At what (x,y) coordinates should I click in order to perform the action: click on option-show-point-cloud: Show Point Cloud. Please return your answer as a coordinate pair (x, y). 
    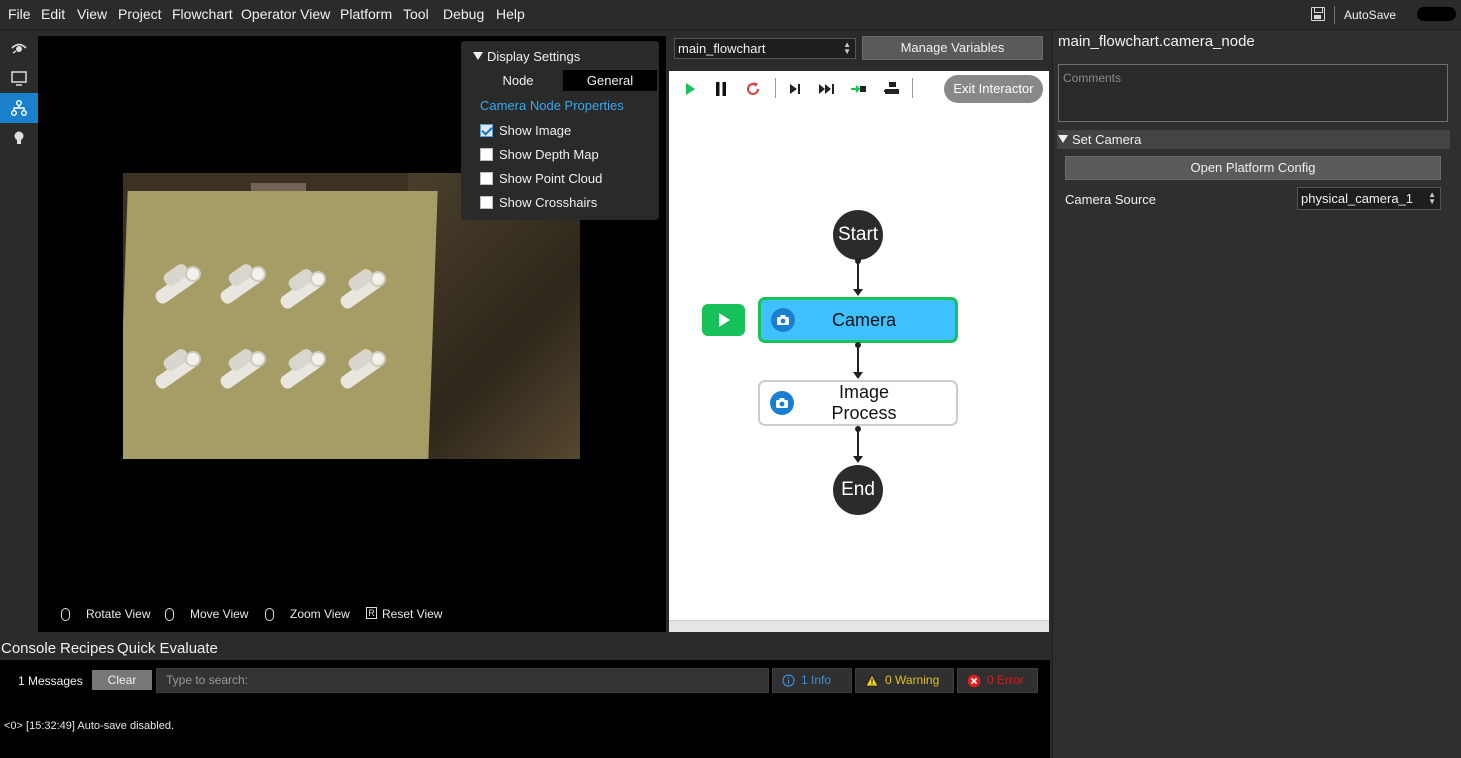
    Looking at the image, I should click on (541, 178).